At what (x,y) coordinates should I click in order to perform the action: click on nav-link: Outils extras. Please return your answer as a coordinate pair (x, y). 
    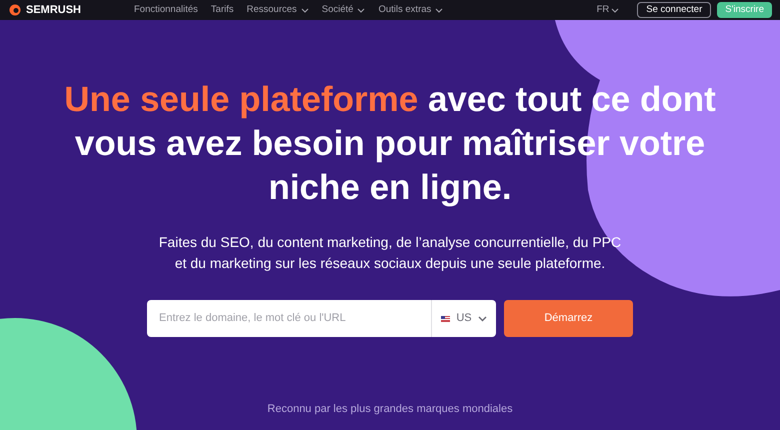
    Looking at the image, I should click on (411, 10).